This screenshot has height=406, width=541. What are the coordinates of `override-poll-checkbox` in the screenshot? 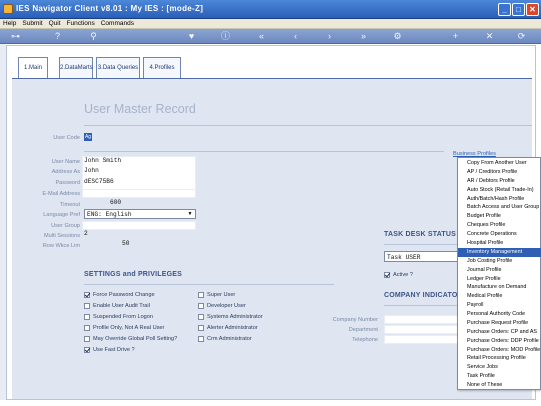 It's located at (87, 339).